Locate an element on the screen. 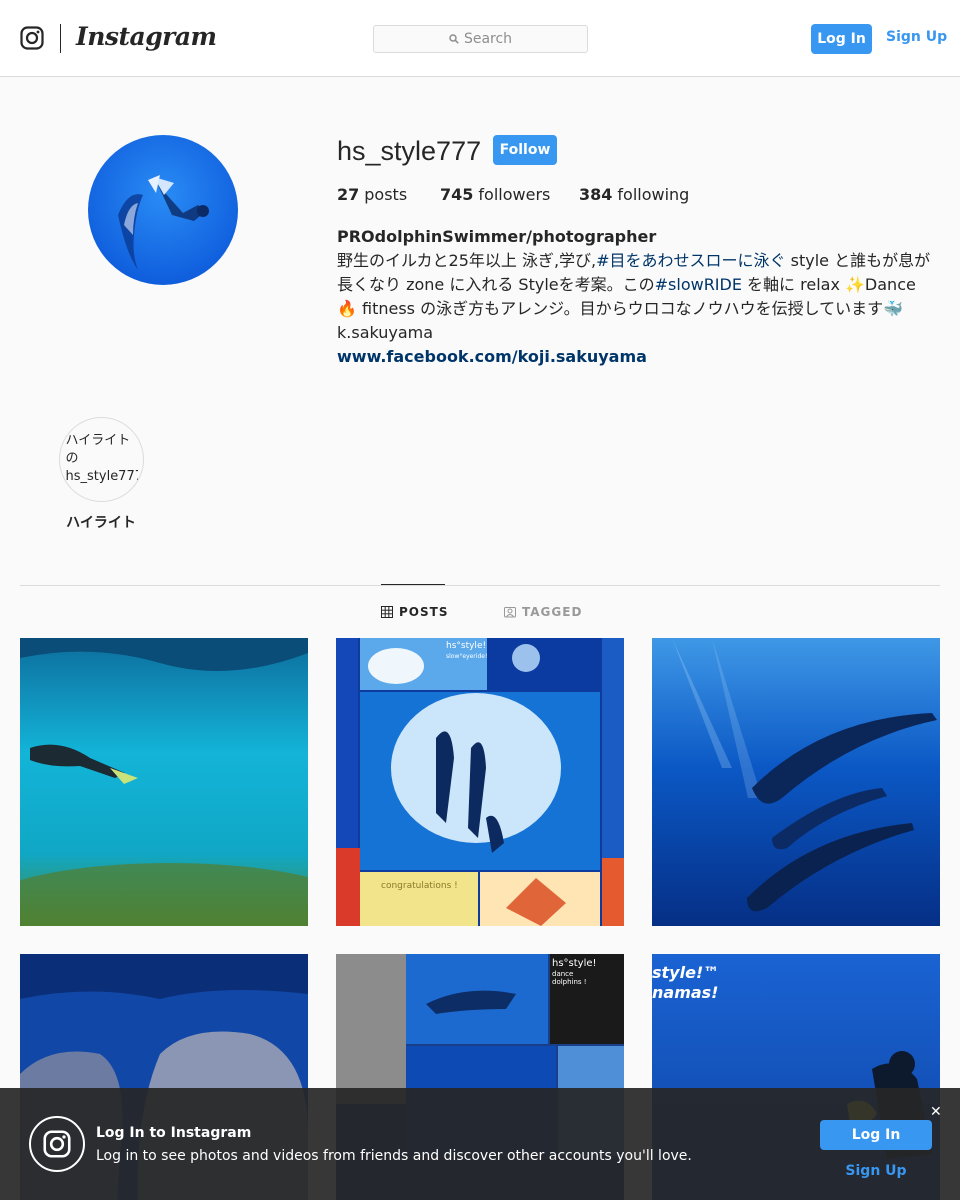 This screenshot has height=1200, width=960. bio-hashtag-1: #目をあわせスローに泳ぐ is located at coordinates (690, 260).